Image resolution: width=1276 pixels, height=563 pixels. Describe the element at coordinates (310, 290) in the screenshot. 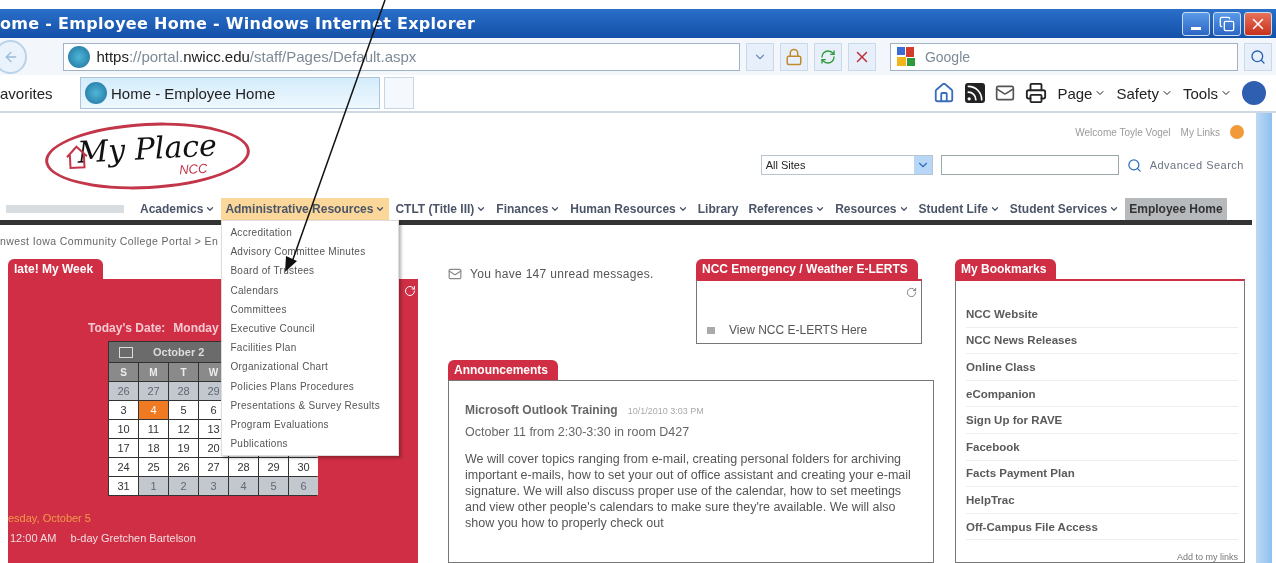

I see `menu-item: Calendars` at that location.